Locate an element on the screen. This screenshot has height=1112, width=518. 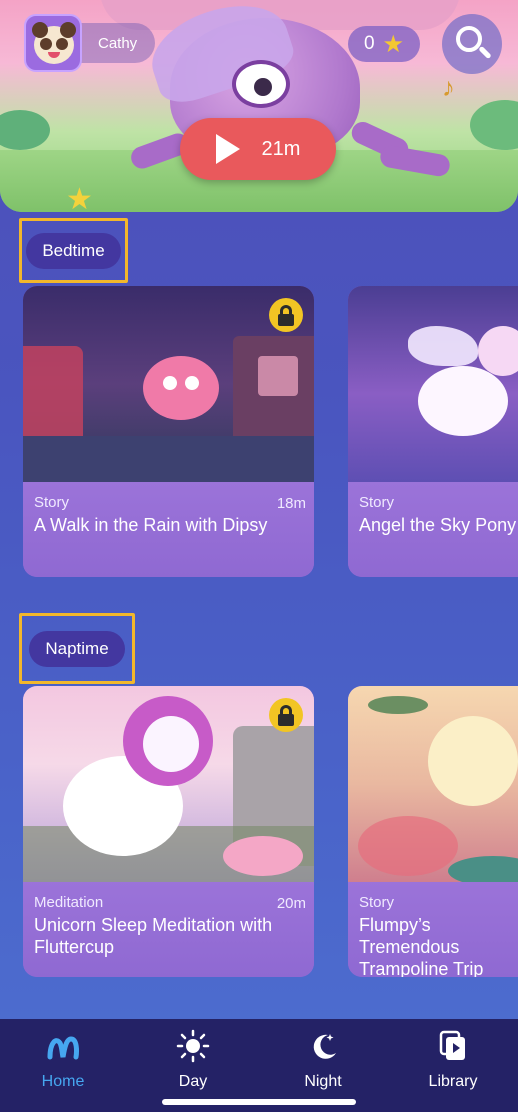
content-card: Story 18m A Walk in the Rain with Dipsy is located at coordinates (168, 431).